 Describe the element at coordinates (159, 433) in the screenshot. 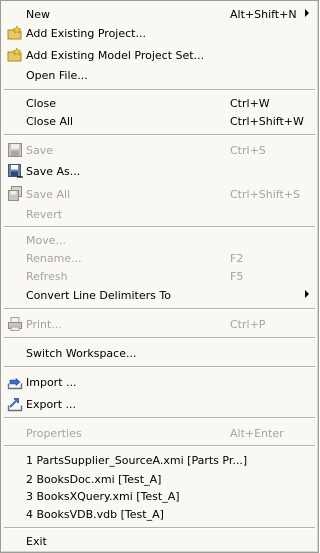

I see `menu-item-properties: Properties Alt+Enter` at that location.